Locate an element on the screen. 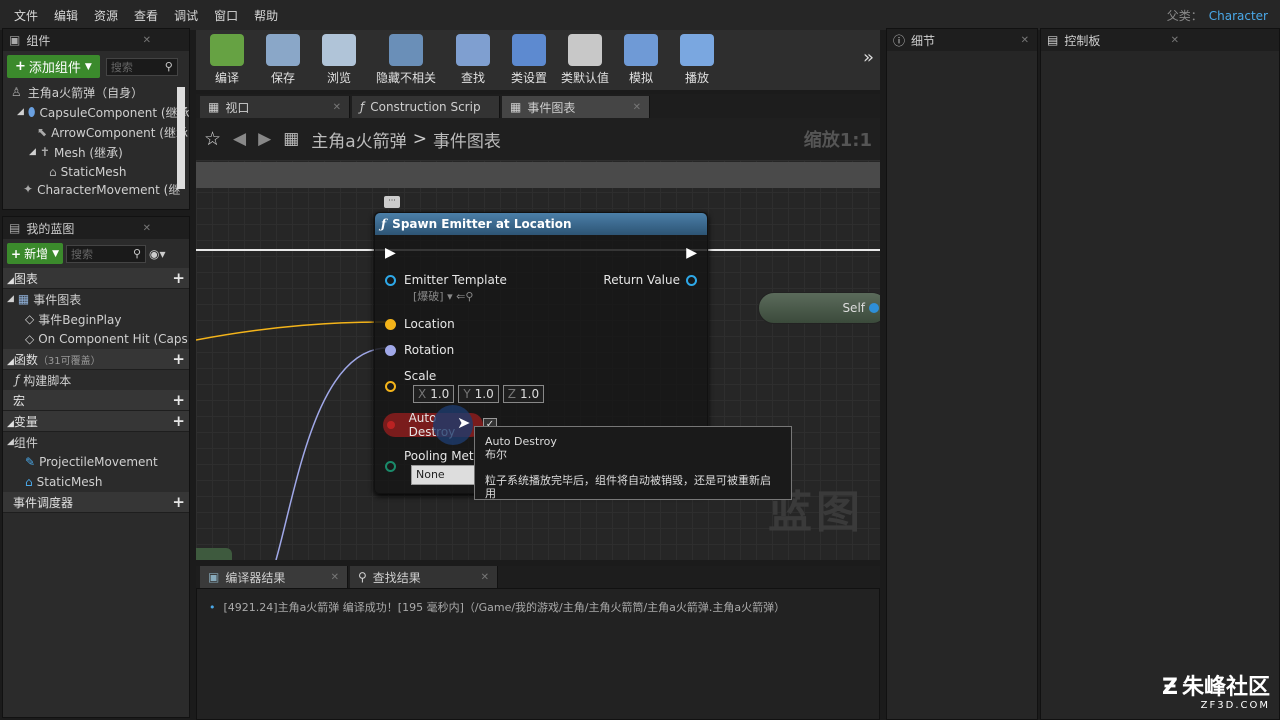  breadcrumb-root: 主角a火箭弹 is located at coordinates (358, 139).